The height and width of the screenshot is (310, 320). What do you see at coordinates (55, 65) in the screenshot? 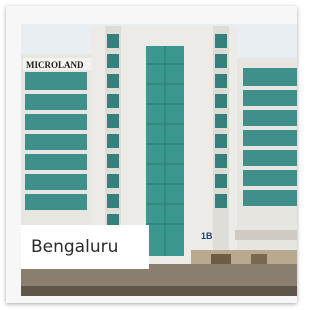
I see `signage-text: MICROLAND` at bounding box center [55, 65].